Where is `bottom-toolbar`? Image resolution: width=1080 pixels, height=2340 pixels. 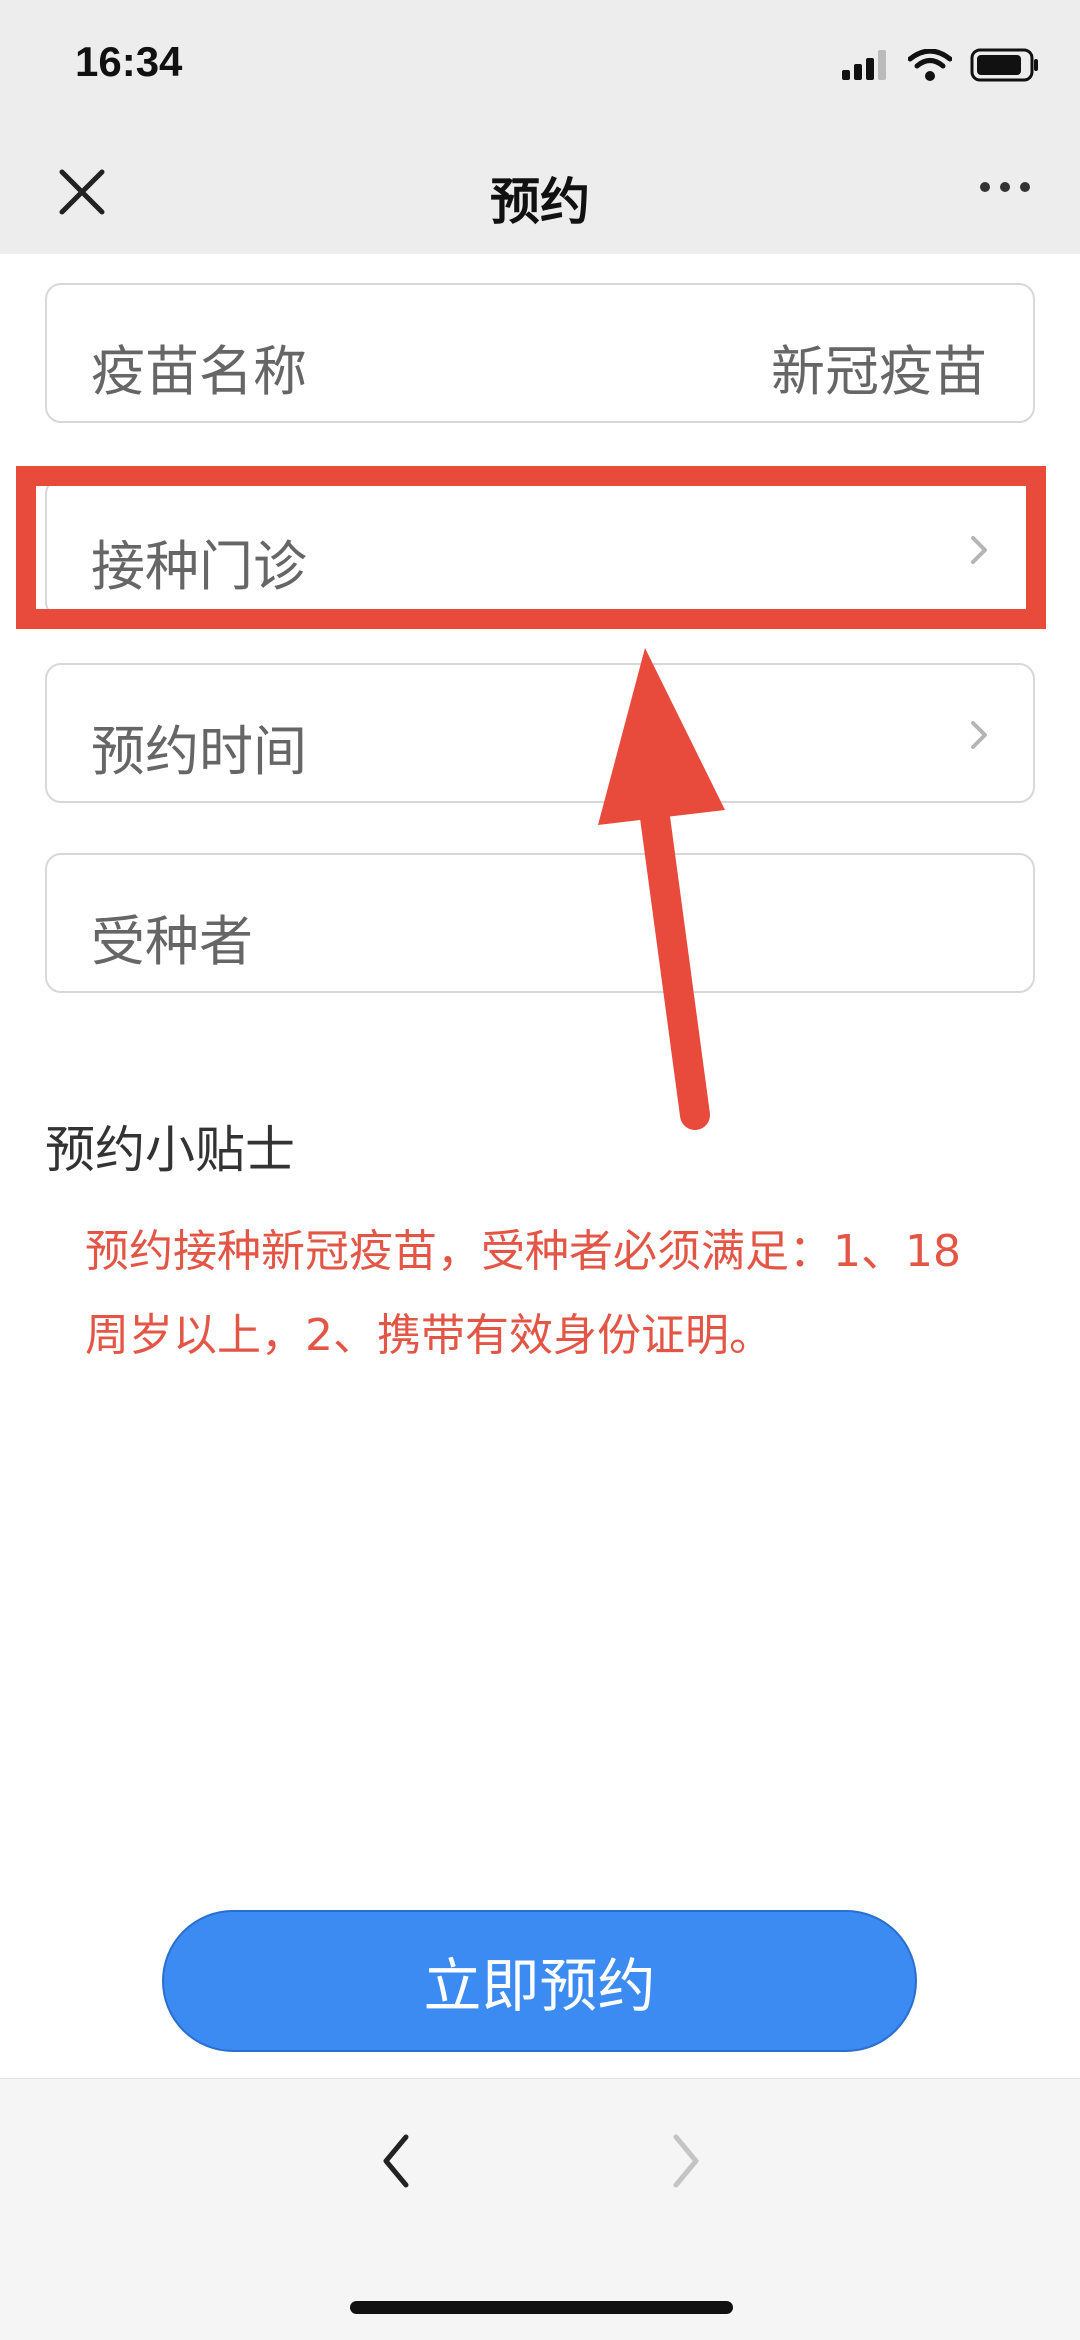 bottom-toolbar is located at coordinates (540, 2209).